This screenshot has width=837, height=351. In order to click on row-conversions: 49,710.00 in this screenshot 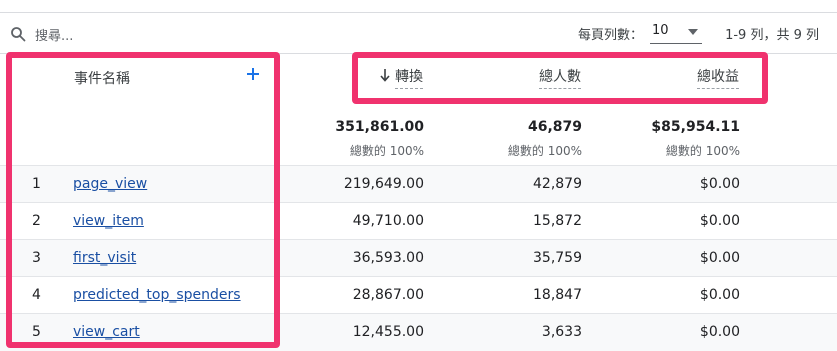, I will do `click(388, 221)`.